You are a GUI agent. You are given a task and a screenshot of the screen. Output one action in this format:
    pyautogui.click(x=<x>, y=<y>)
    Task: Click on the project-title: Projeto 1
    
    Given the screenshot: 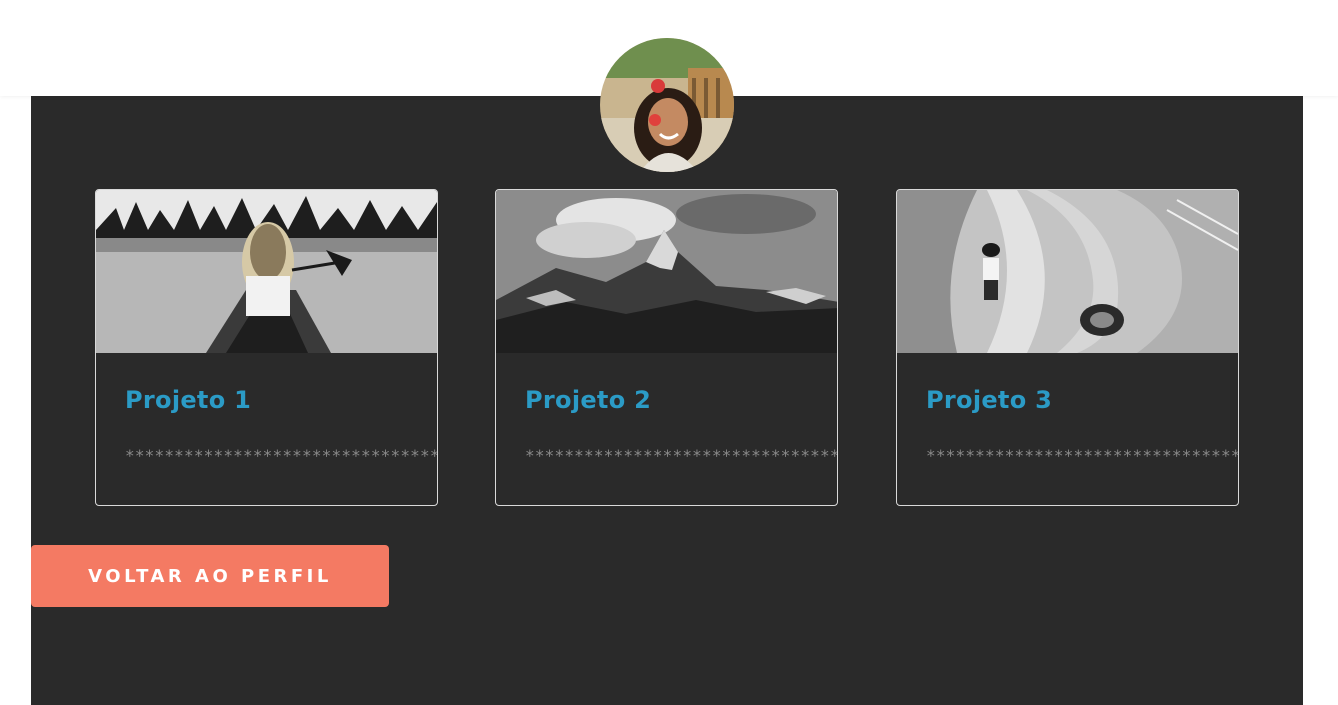 What is the action you would take?
    pyautogui.click(x=188, y=400)
    